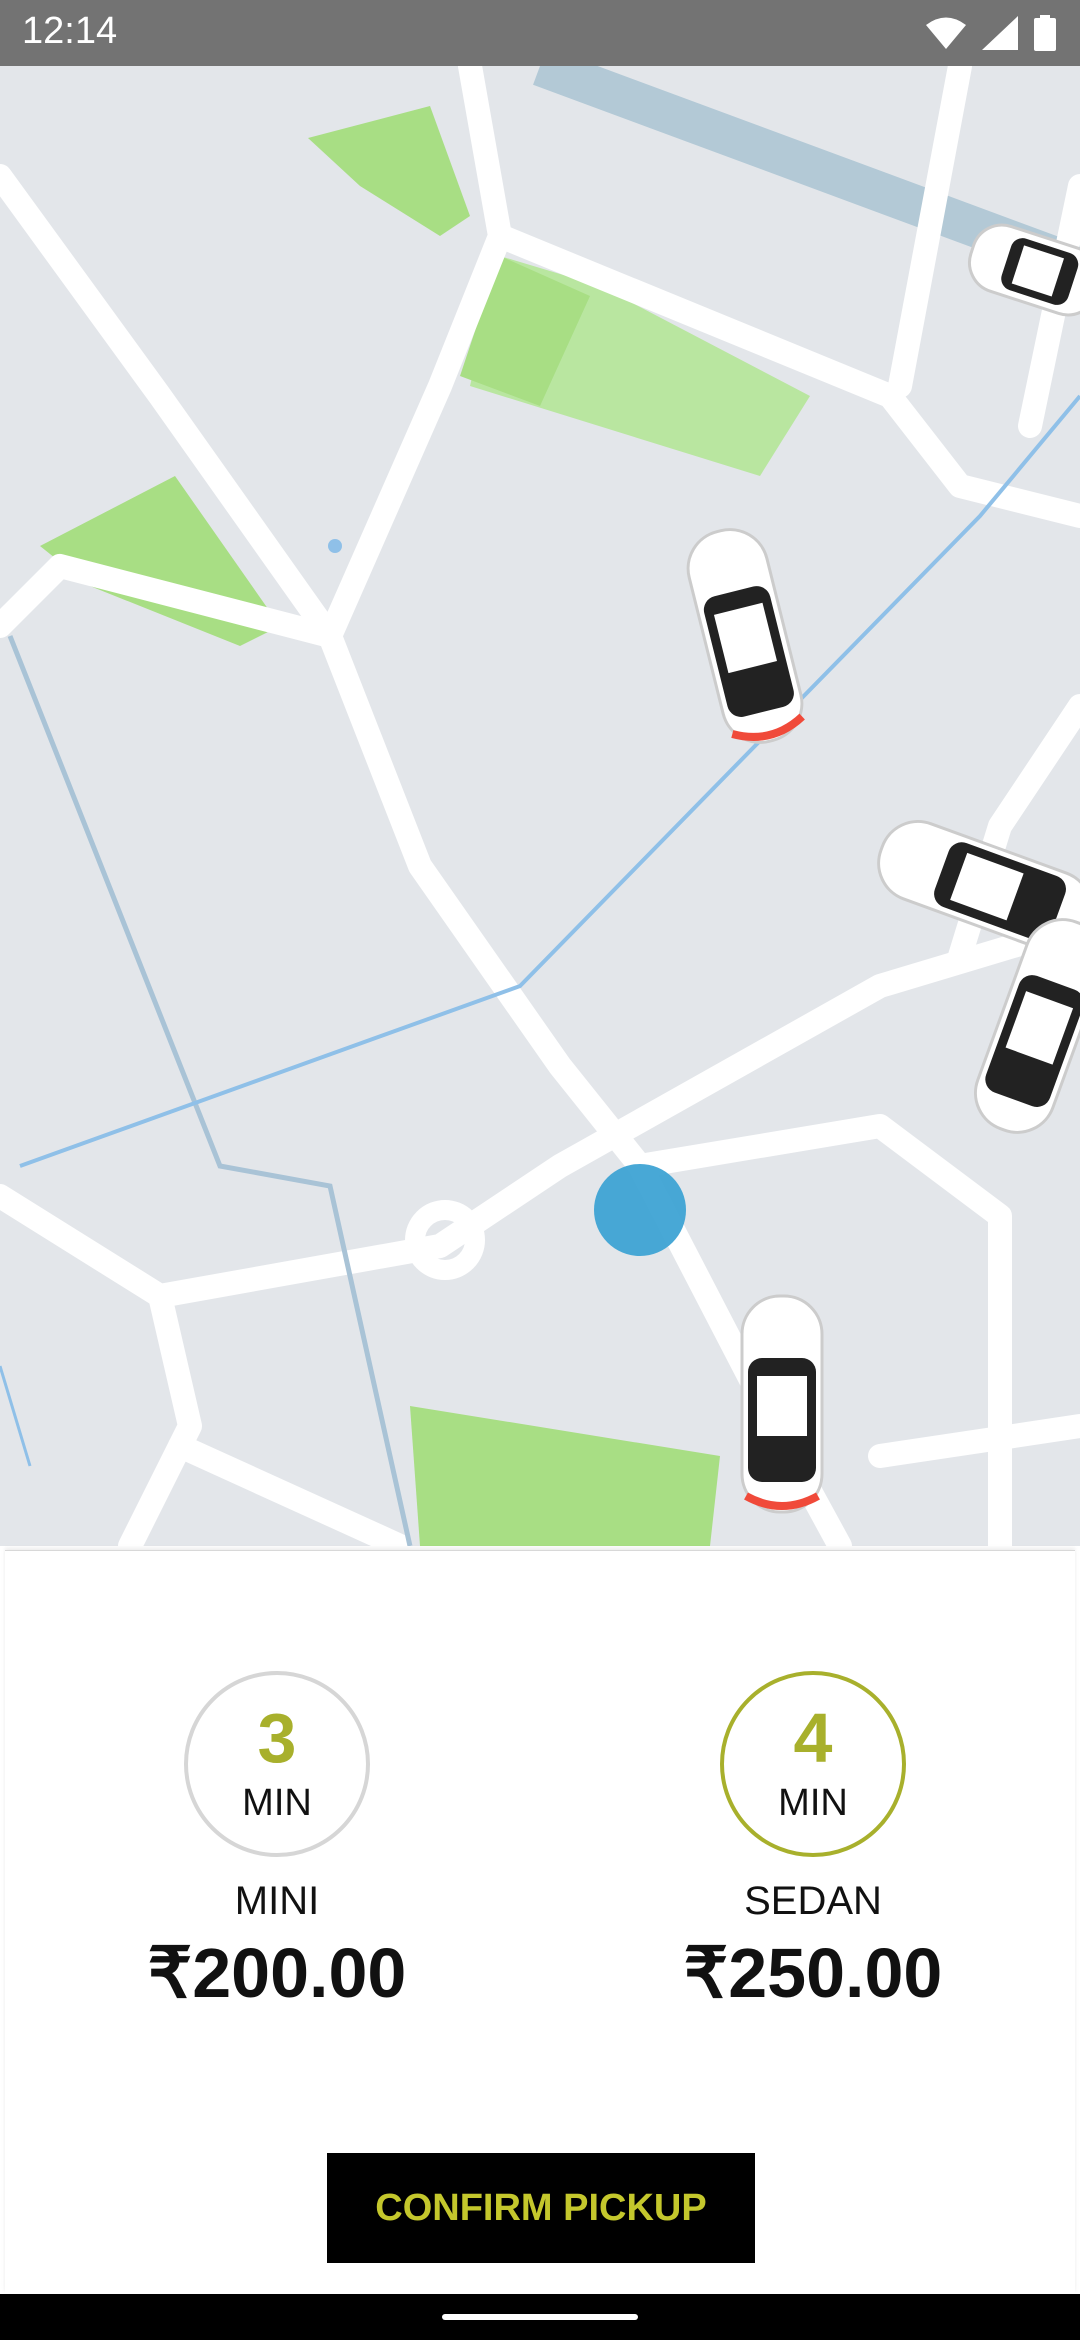 The width and height of the screenshot is (1080, 2340). I want to click on ride-price: ₹250.00, so click(813, 1973).